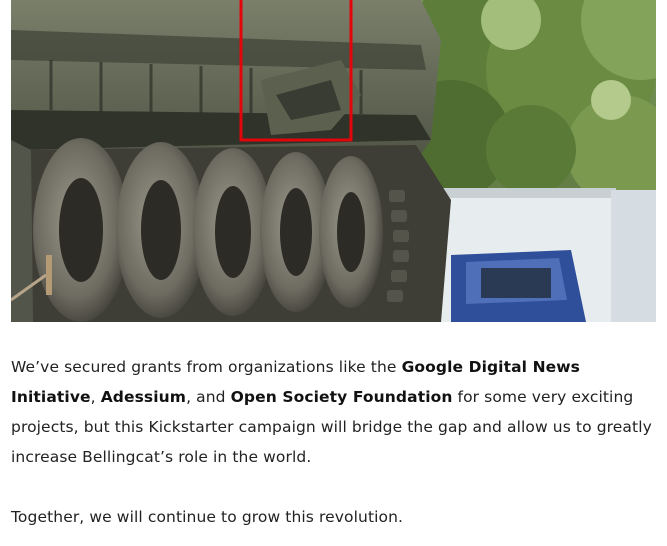 This screenshot has height=546, width=667. What do you see at coordinates (548, 255) in the screenshot?
I see `truck` at bounding box center [548, 255].